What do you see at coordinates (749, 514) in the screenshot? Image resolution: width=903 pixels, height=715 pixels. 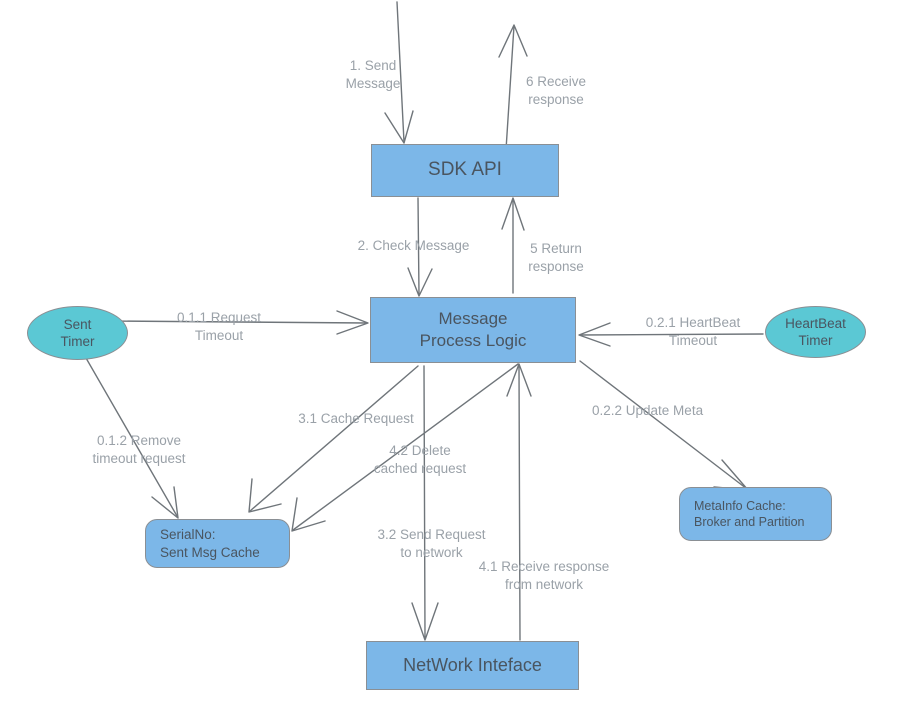 I see `node-metainfo-cache-label: MetaInfo Cache: Broker and Partition` at bounding box center [749, 514].